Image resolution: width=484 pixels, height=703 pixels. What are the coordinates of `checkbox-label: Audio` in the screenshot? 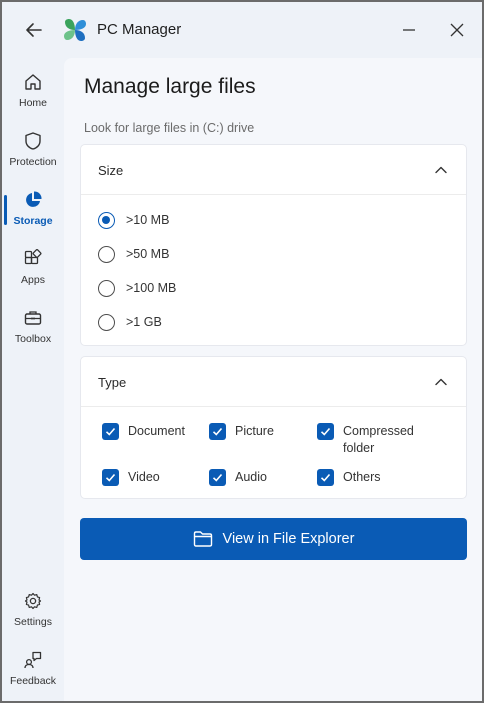 It's located at (251, 477).